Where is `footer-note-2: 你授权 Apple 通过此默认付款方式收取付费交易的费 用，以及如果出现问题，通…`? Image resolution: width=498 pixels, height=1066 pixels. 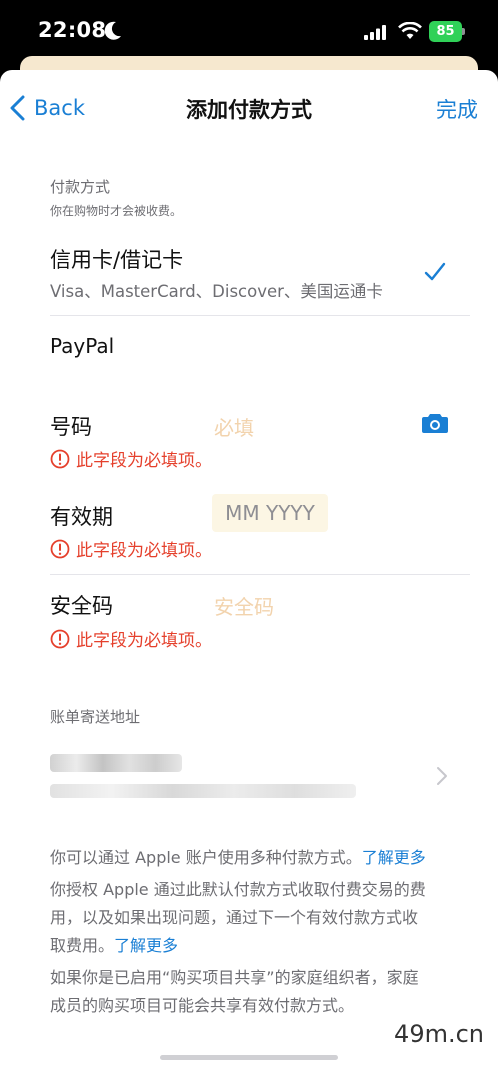
footer-note-2: 你授权 Apple 通过此默认付款方式收取付费交易的费 用，以及如果出现问题，通… is located at coordinates (250, 918).